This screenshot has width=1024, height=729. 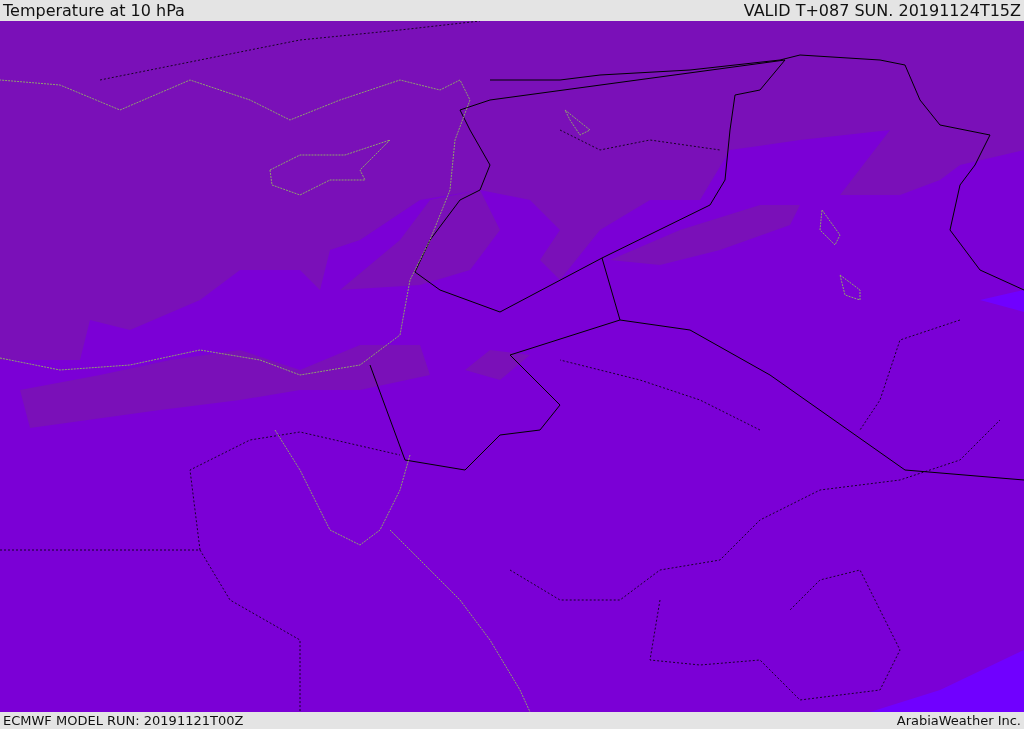 What do you see at coordinates (958, 720) in the screenshot?
I see `credit: ArabiaWeather Inc.` at bounding box center [958, 720].